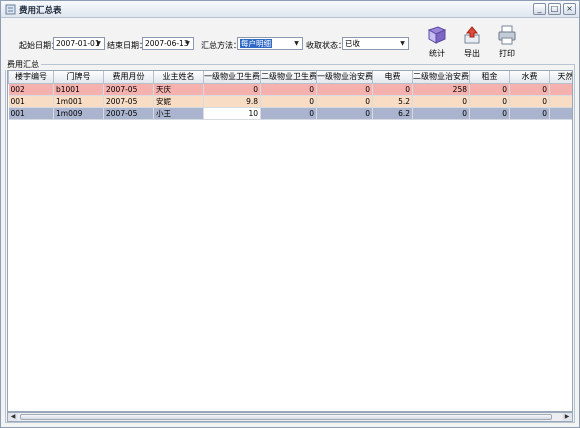 This screenshot has width=580, height=428. I want to click on method-label: 汇总方法：, so click(221, 45).